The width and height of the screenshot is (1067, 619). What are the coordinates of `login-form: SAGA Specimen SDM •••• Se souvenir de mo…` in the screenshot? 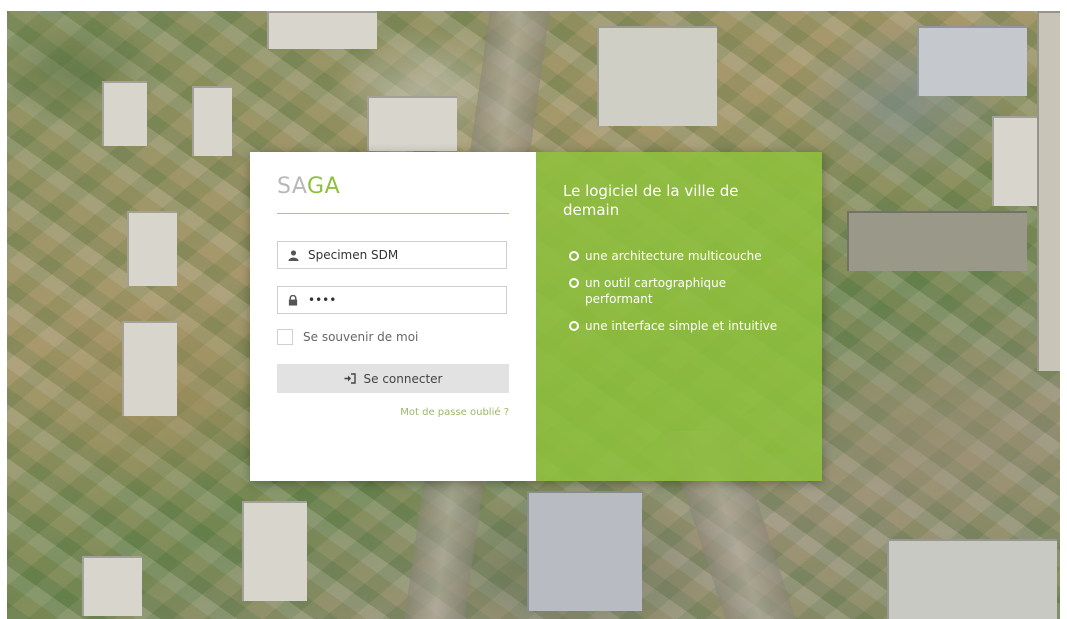 It's located at (393, 316).